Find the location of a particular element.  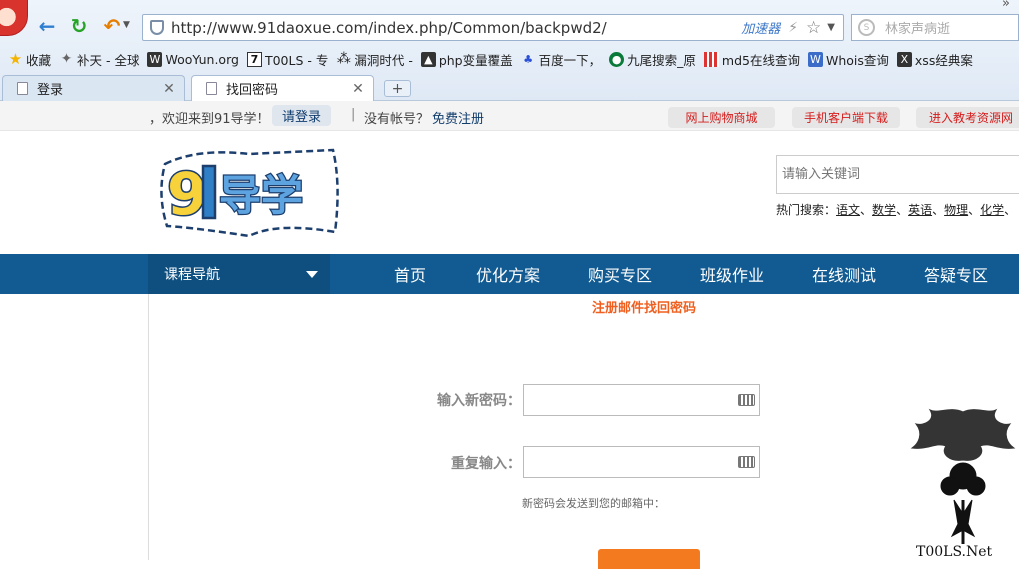

butian-icon: ✦ is located at coordinates (66, 59).